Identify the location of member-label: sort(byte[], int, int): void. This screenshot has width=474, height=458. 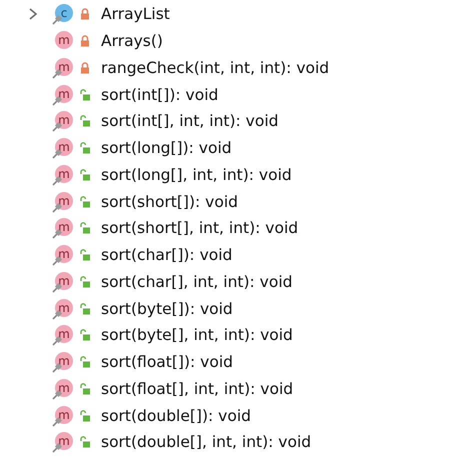
(197, 335).